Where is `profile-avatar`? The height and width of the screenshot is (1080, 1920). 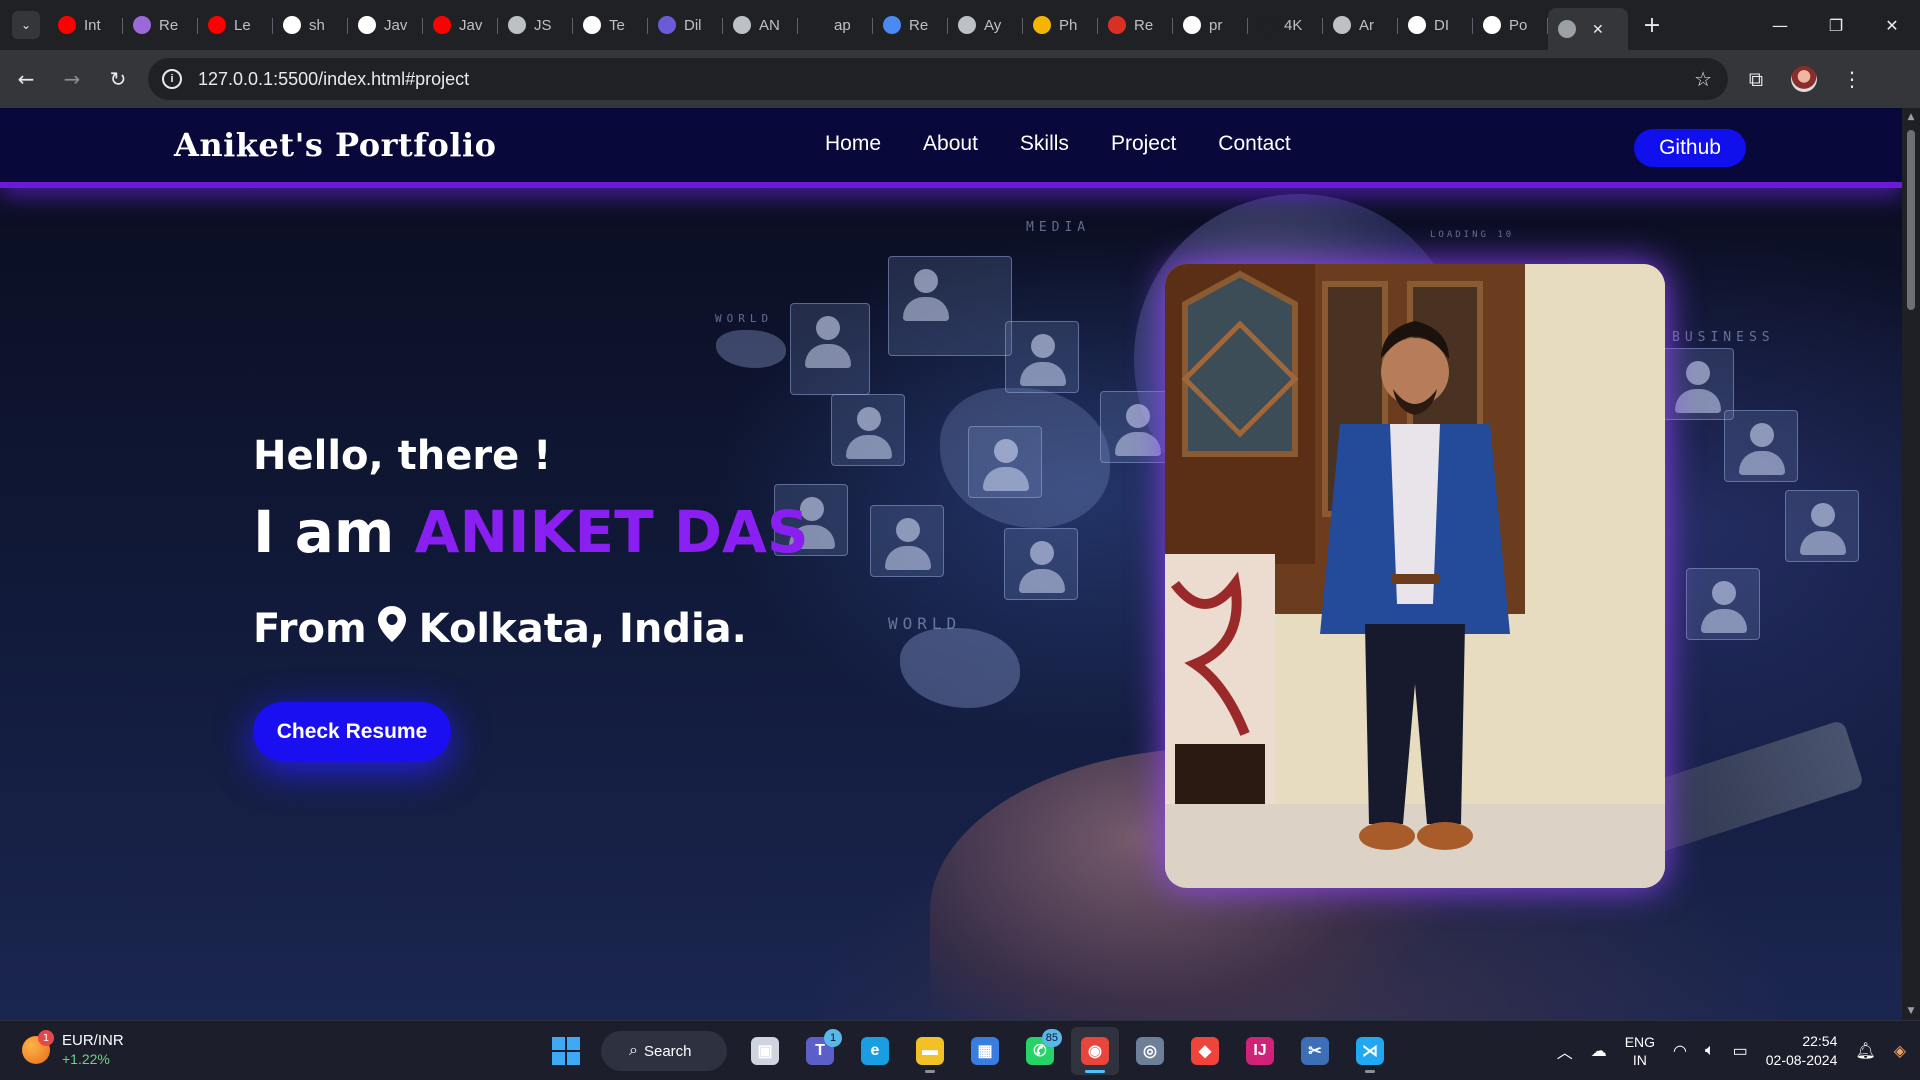
profile-avatar is located at coordinates (1804, 79).